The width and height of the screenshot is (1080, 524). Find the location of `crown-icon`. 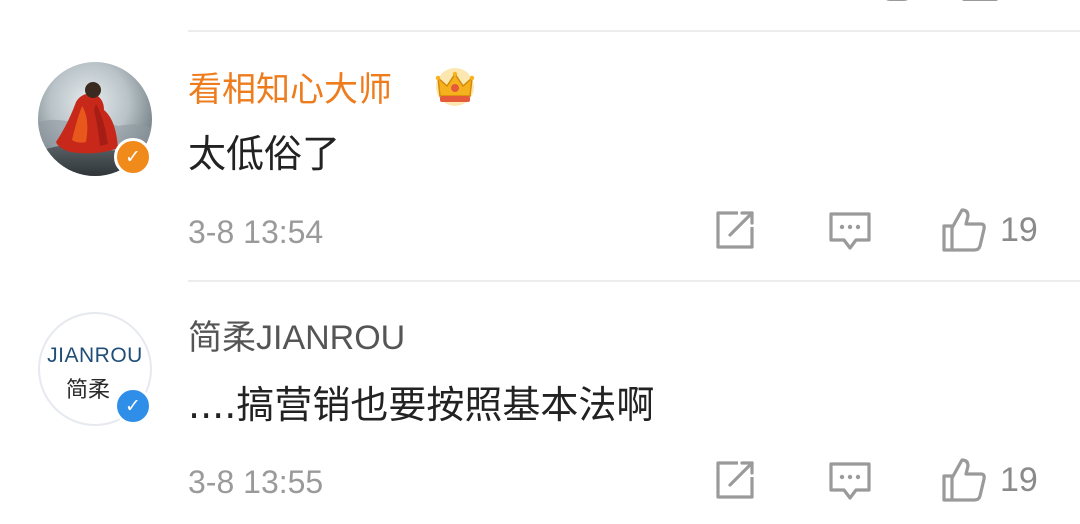

crown-icon is located at coordinates (455, 87).